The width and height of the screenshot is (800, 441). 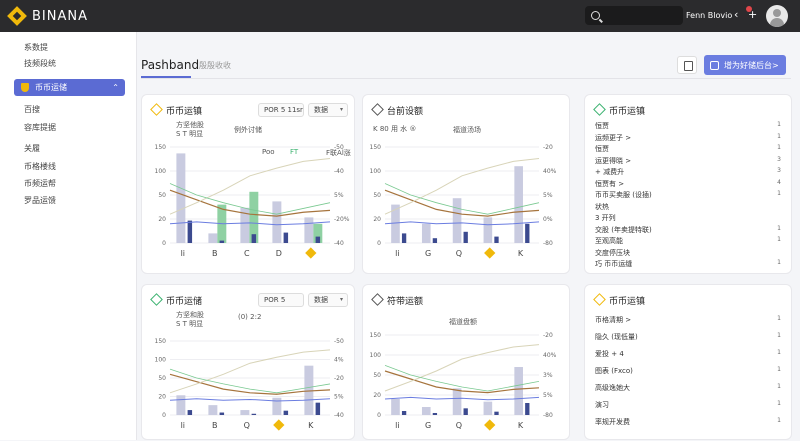 What do you see at coordinates (613, 160) in the screenshot?
I see `list-item-label: 运更得晓 >` at bounding box center [613, 160].